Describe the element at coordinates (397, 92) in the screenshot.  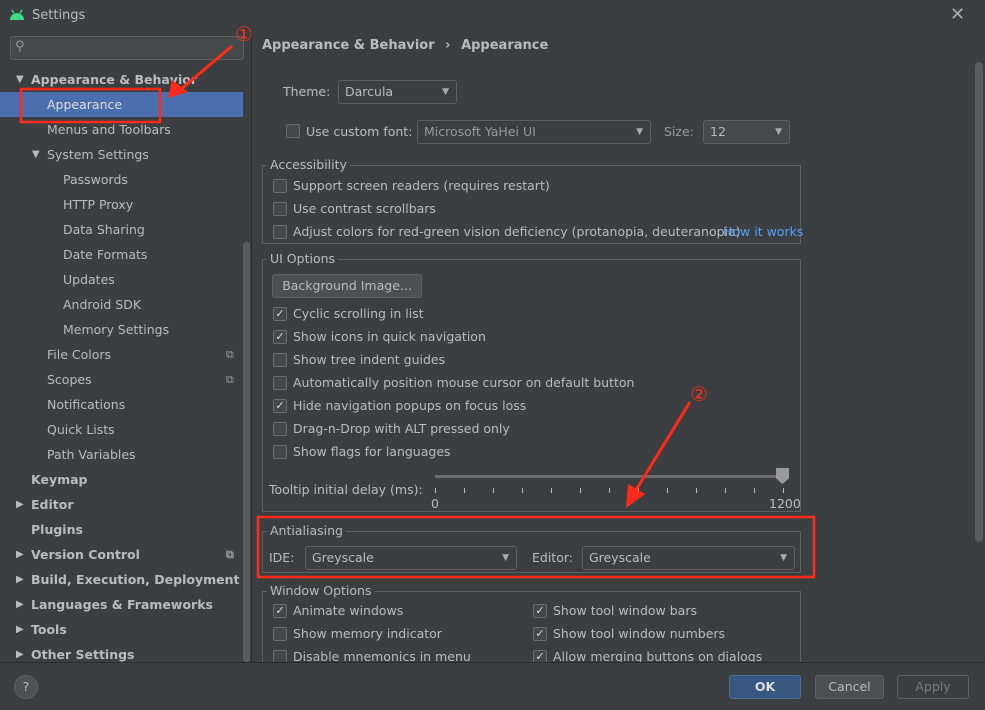
I see `theme-dropdown: Darcula ▼` at that location.